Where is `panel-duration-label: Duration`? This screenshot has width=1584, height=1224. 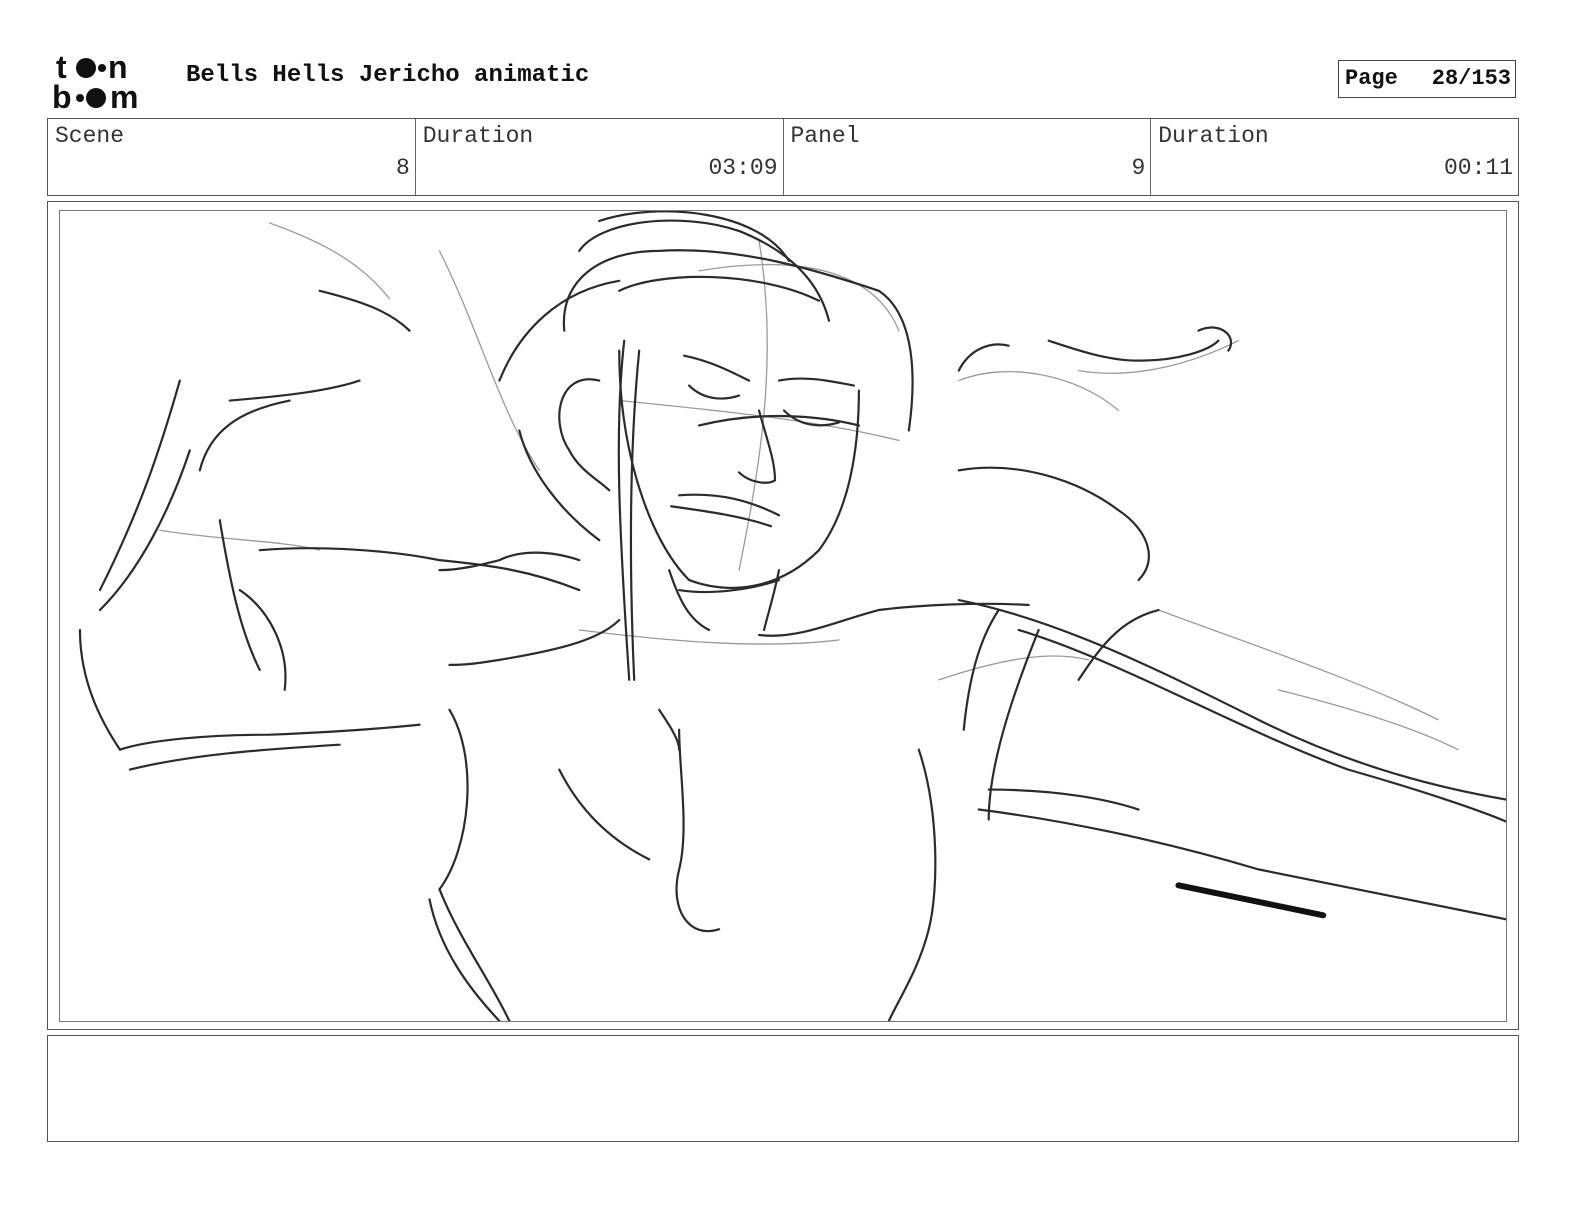 panel-duration-label: Duration is located at coordinates (1213, 136).